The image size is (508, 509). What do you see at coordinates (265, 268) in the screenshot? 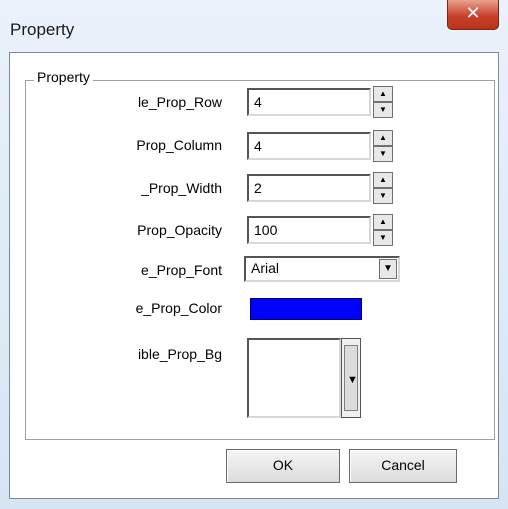
I see `font-select-value: Arial` at bounding box center [265, 268].